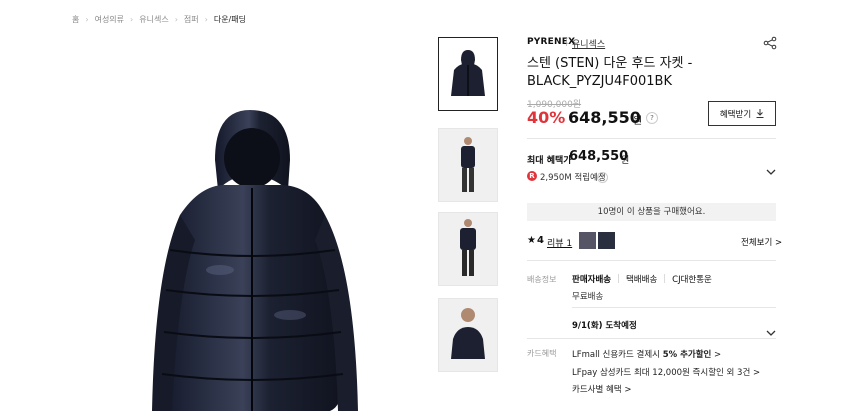 The image size is (850, 415). What do you see at coordinates (153, 19) in the screenshot?
I see `breadcrumb-unisex: 유니섹스` at bounding box center [153, 19].